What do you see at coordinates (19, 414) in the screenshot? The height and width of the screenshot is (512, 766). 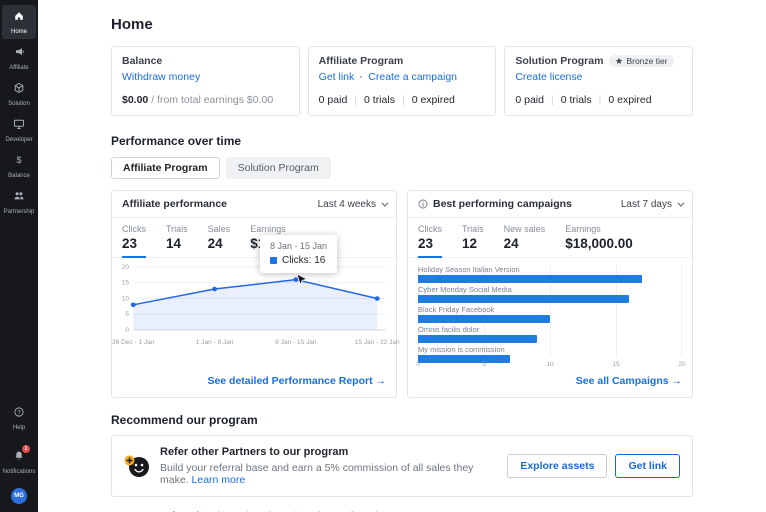 I see `help-icon: ?` at bounding box center [19, 414].